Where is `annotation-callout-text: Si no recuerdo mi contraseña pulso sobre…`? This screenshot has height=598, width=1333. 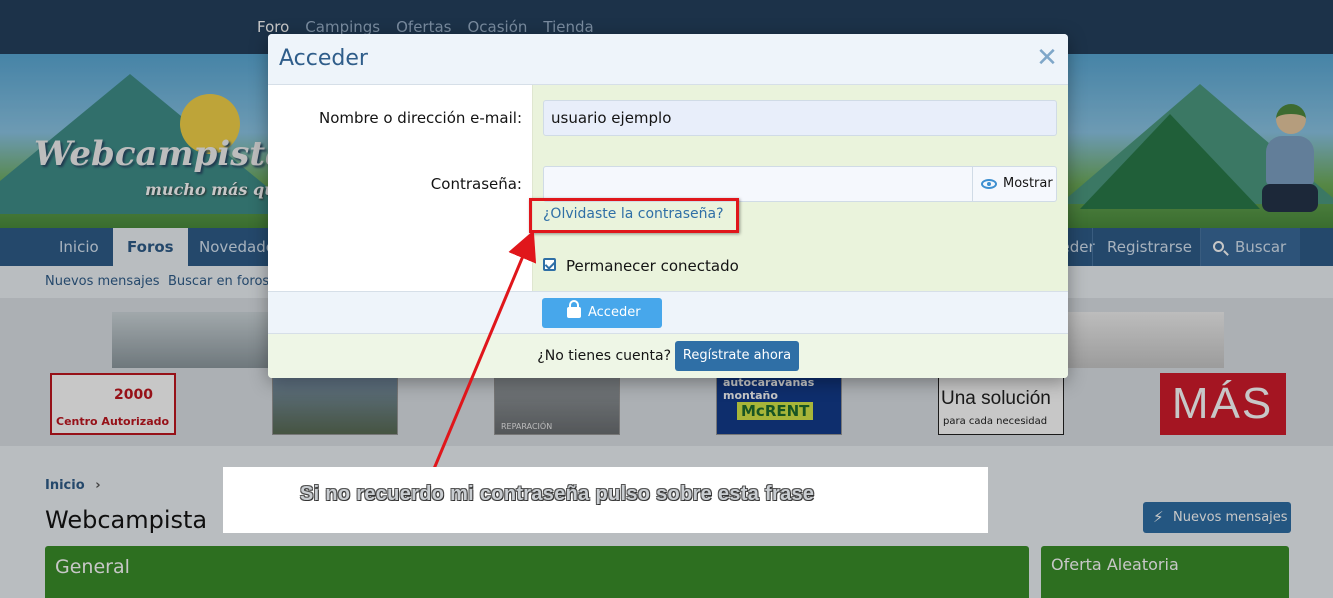
annotation-callout-text: Si no recuerdo mi contraseña pulso sobre… is located at coordinates (557, 494).